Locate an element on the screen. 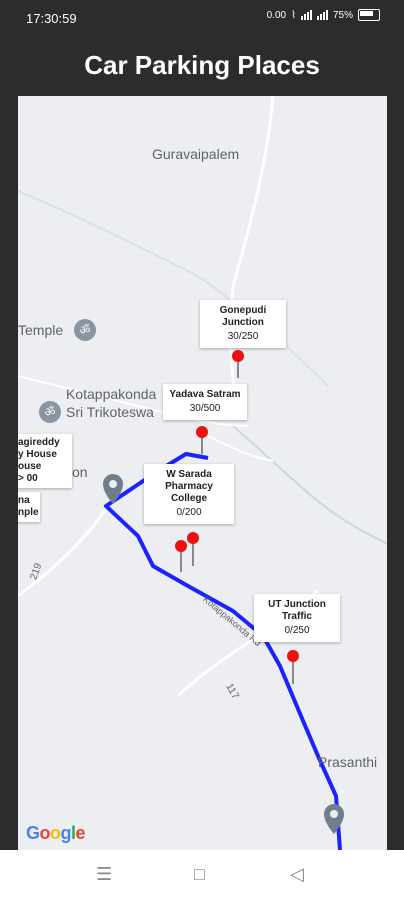  back-icon: ◁ is located at coordinates (297, 874).